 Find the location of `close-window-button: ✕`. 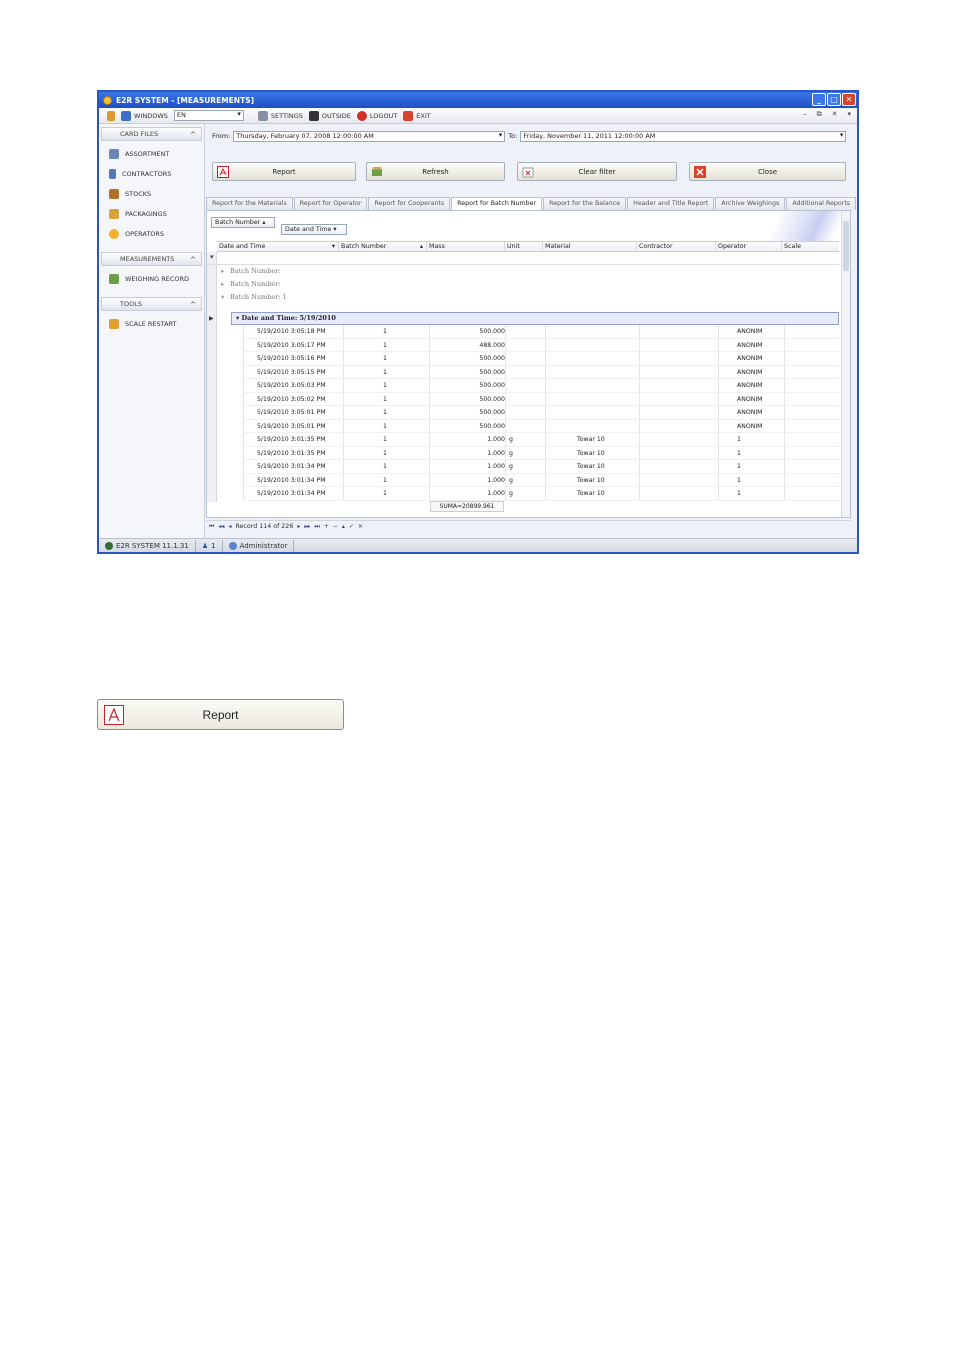

close-window-button: ✕ is located at coordinates (849, 99).